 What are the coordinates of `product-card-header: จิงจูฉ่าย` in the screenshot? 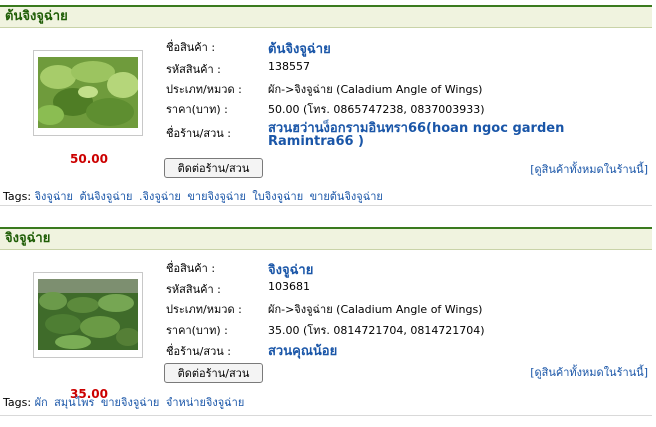 It's located at (326, 238).